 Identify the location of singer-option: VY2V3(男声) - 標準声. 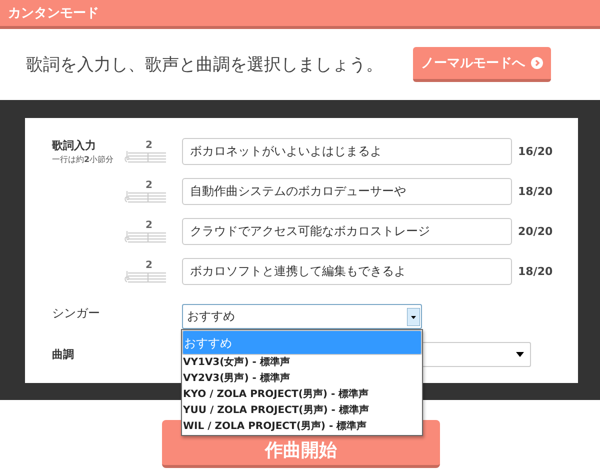
(302, 379).